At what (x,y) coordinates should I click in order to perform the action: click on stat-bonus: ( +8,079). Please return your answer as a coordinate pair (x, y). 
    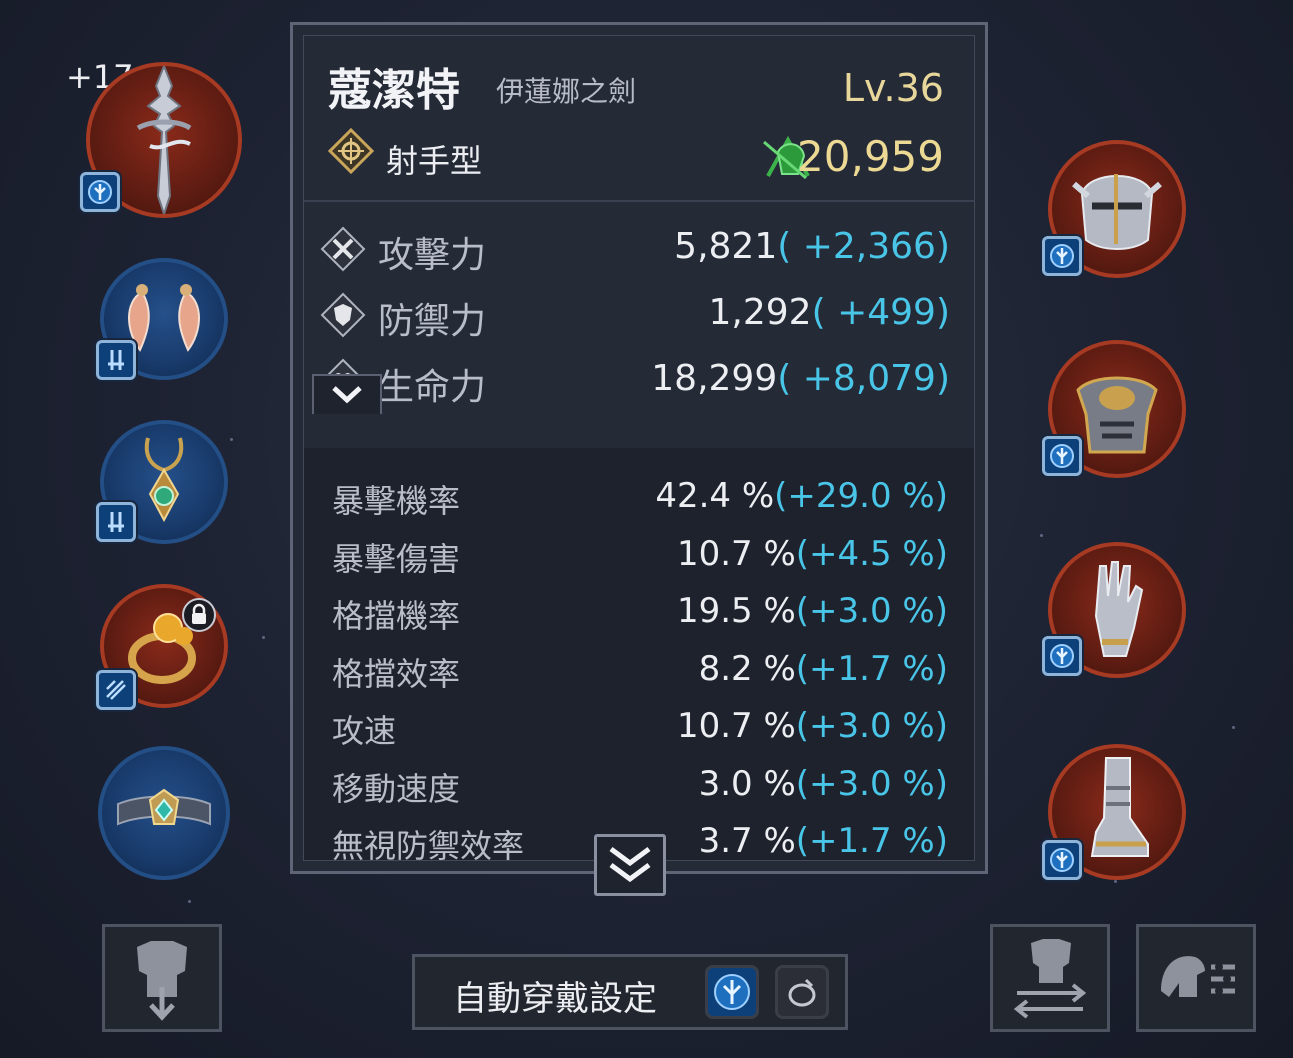
    Looking at the image, I should click on (863, 378).